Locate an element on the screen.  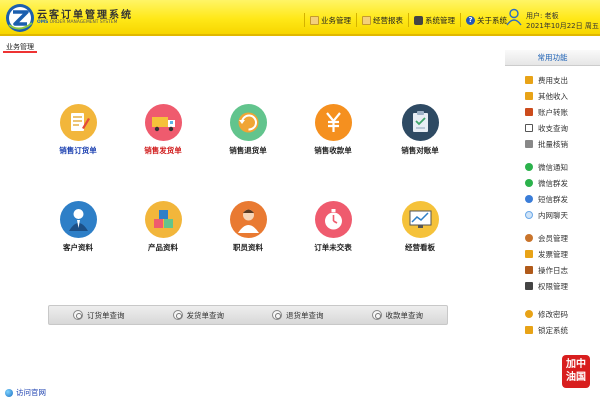
staff-icon is located at coordinates (248, 219).